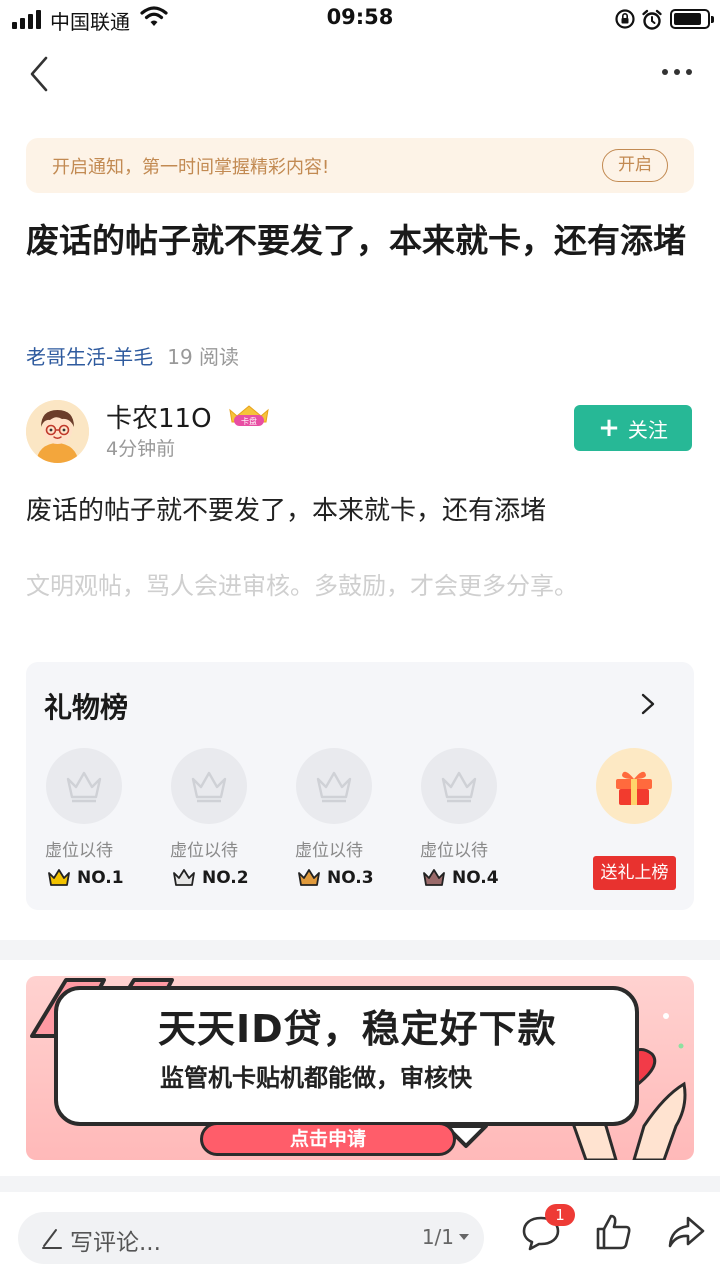 This screenshot has height=1280, width=720. What do you see at coordinates (677, 72) in the screenshot?
I see `more-options-icon` at bounding box center [677, 72].